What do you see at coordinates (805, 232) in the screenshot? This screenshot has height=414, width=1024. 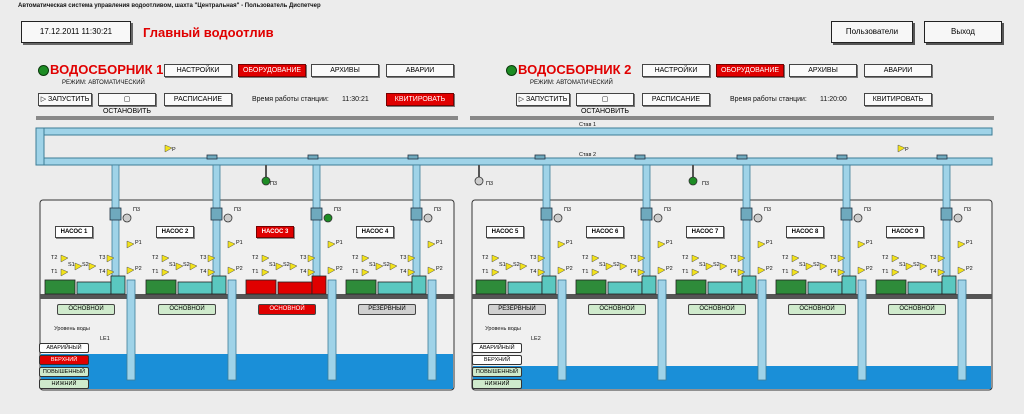 I see `pump-name: НАСОС 8` at bounding box center [805, 232].